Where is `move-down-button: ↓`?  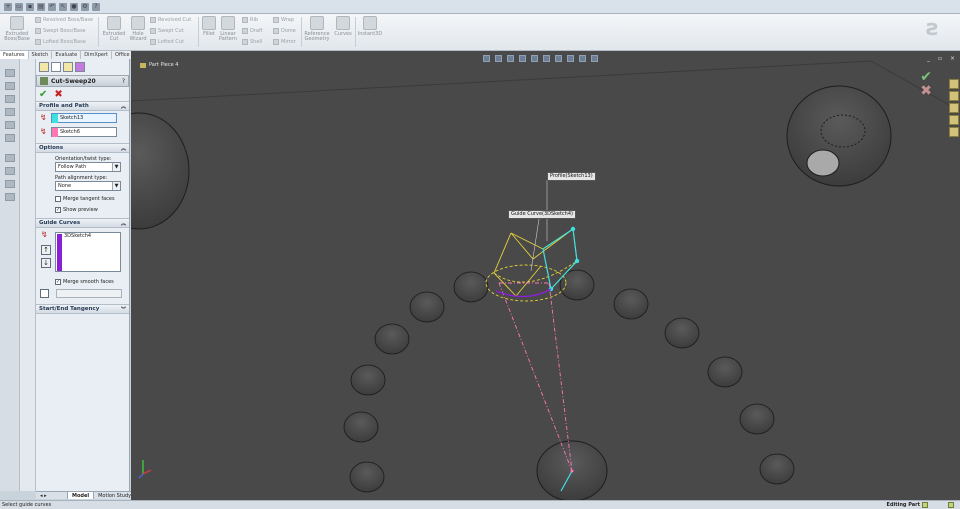 move-down-button: ↓ is located at coordinates (46, 263).